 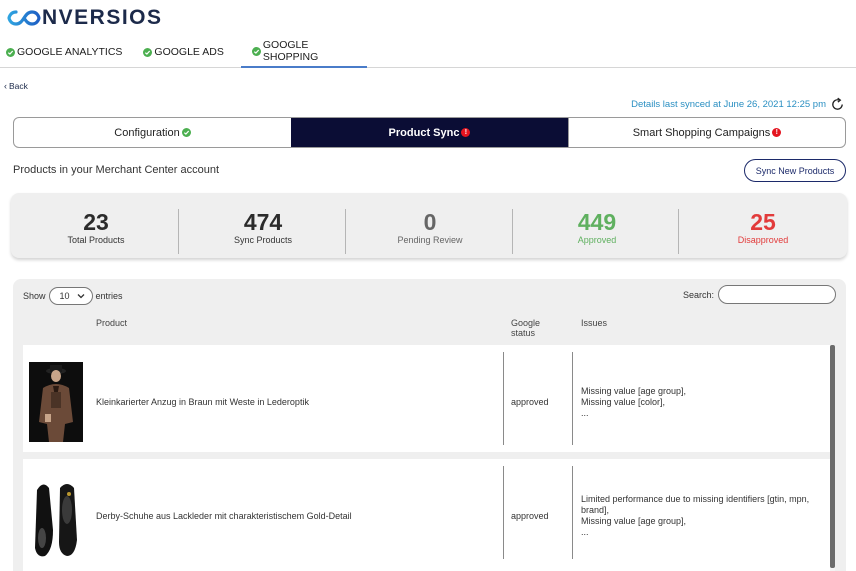 What do you see at coordinates (116, 170) in the screenshot?
I see `section-title: Products in your Merchant Center account` at bounding box center [116, 170].